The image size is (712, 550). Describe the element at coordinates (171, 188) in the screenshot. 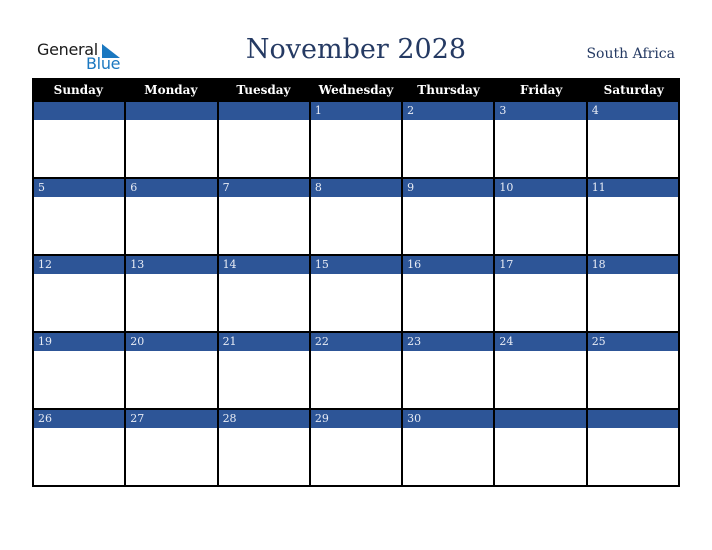

I see `day-number: 6` at that location.